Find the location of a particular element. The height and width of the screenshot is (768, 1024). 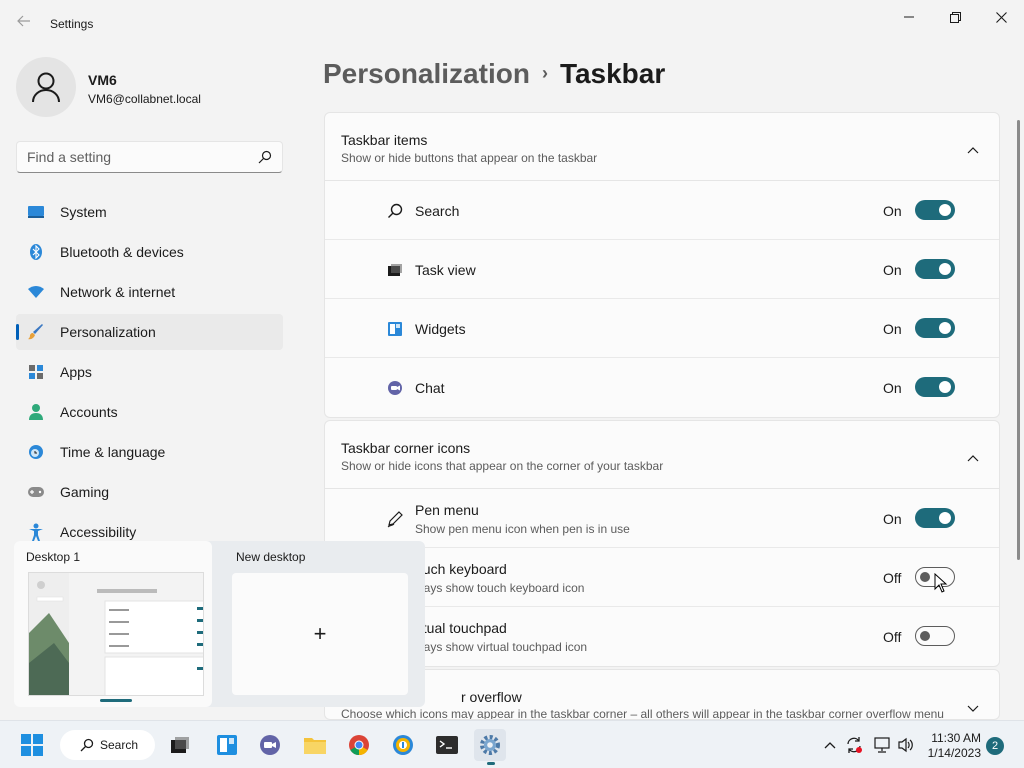

app-icon is located at coordinates (403, 745).